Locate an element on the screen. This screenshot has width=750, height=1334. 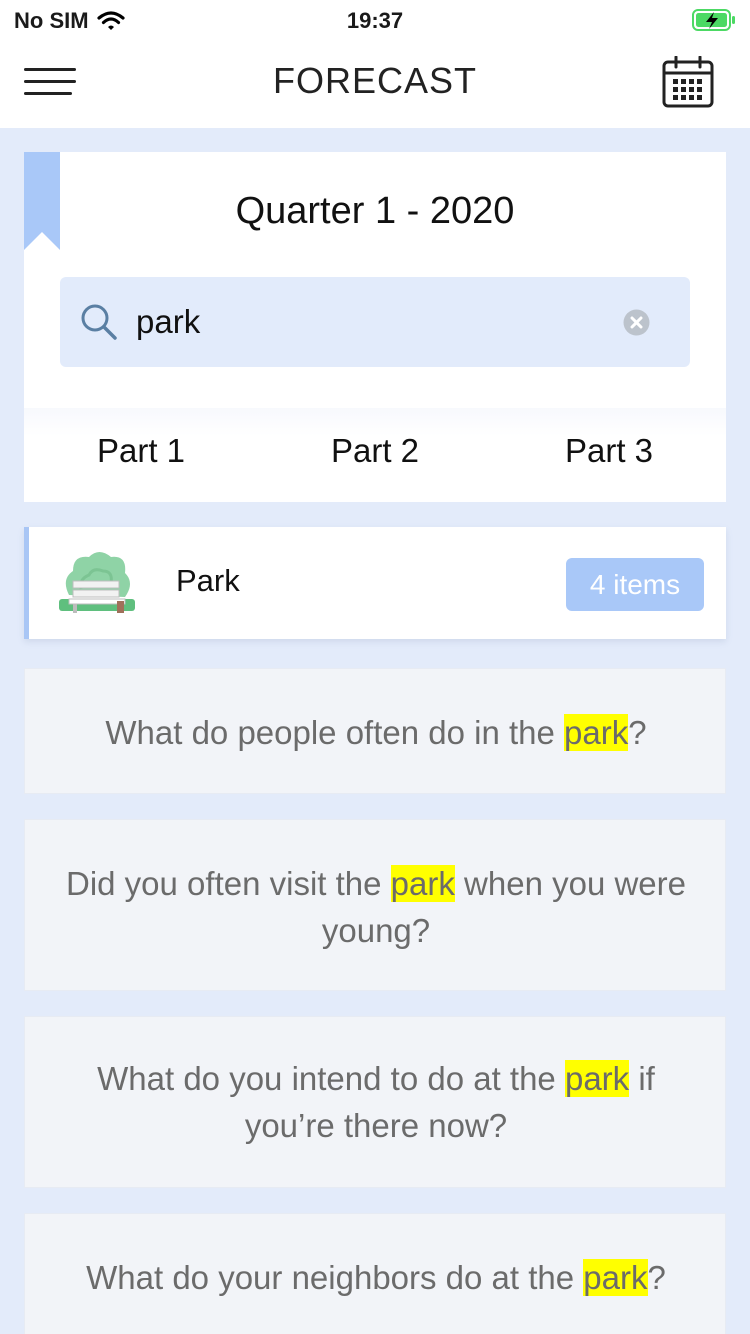
nav-bar: FORECAST is located at coordinates (375, 84).